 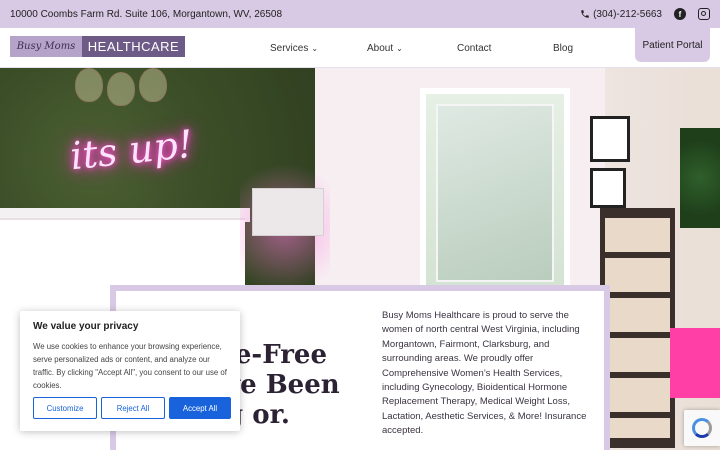 What do you see at coordinates (46, 46) in the screenshot?
I see `logo-script-text: Busy Moms` at bounding box center [46, 46].